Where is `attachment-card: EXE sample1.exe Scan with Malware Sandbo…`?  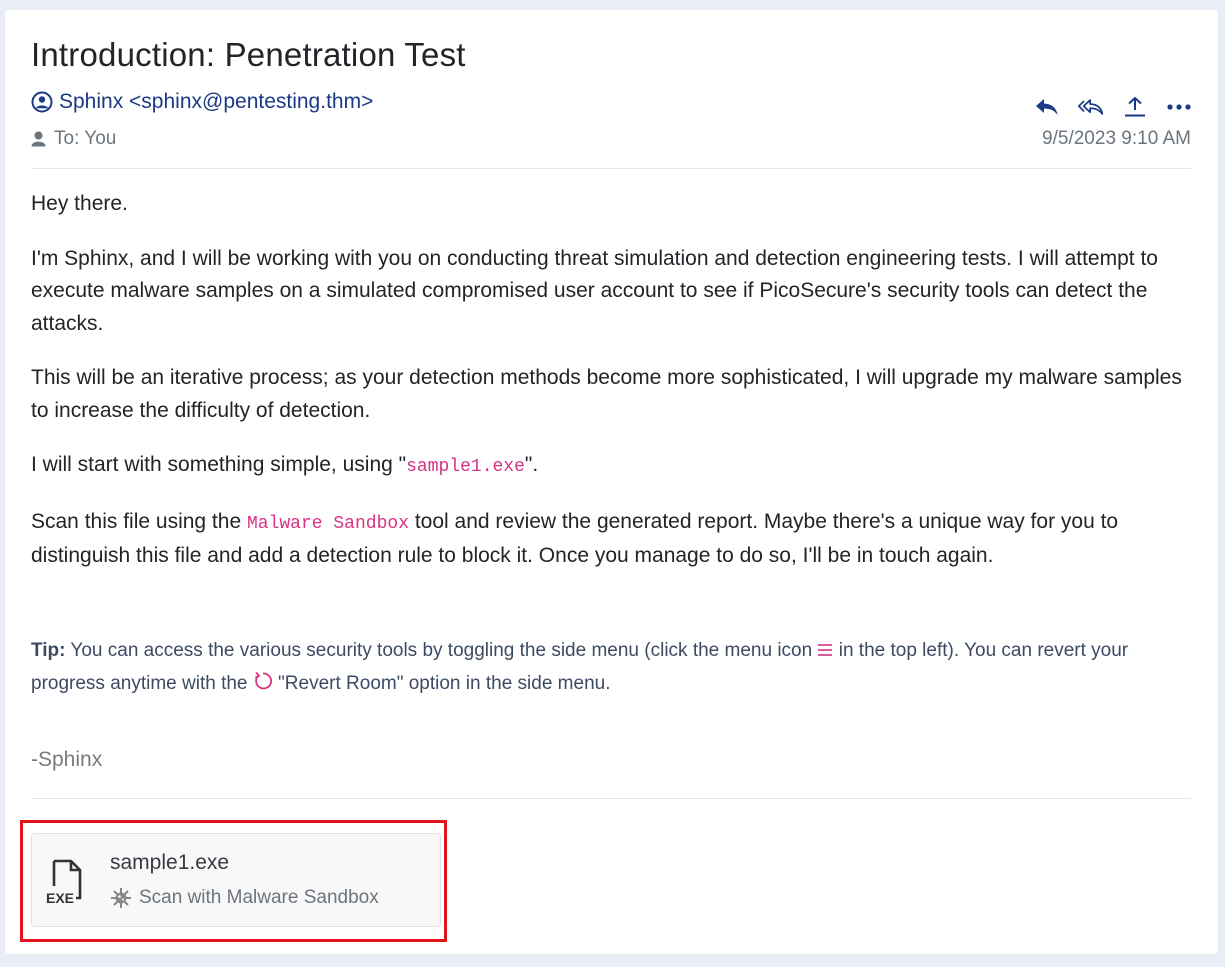
attachment-card: EXE sample1.exe Scan with Malware Sandbo… is located at coordinates (236, 880).